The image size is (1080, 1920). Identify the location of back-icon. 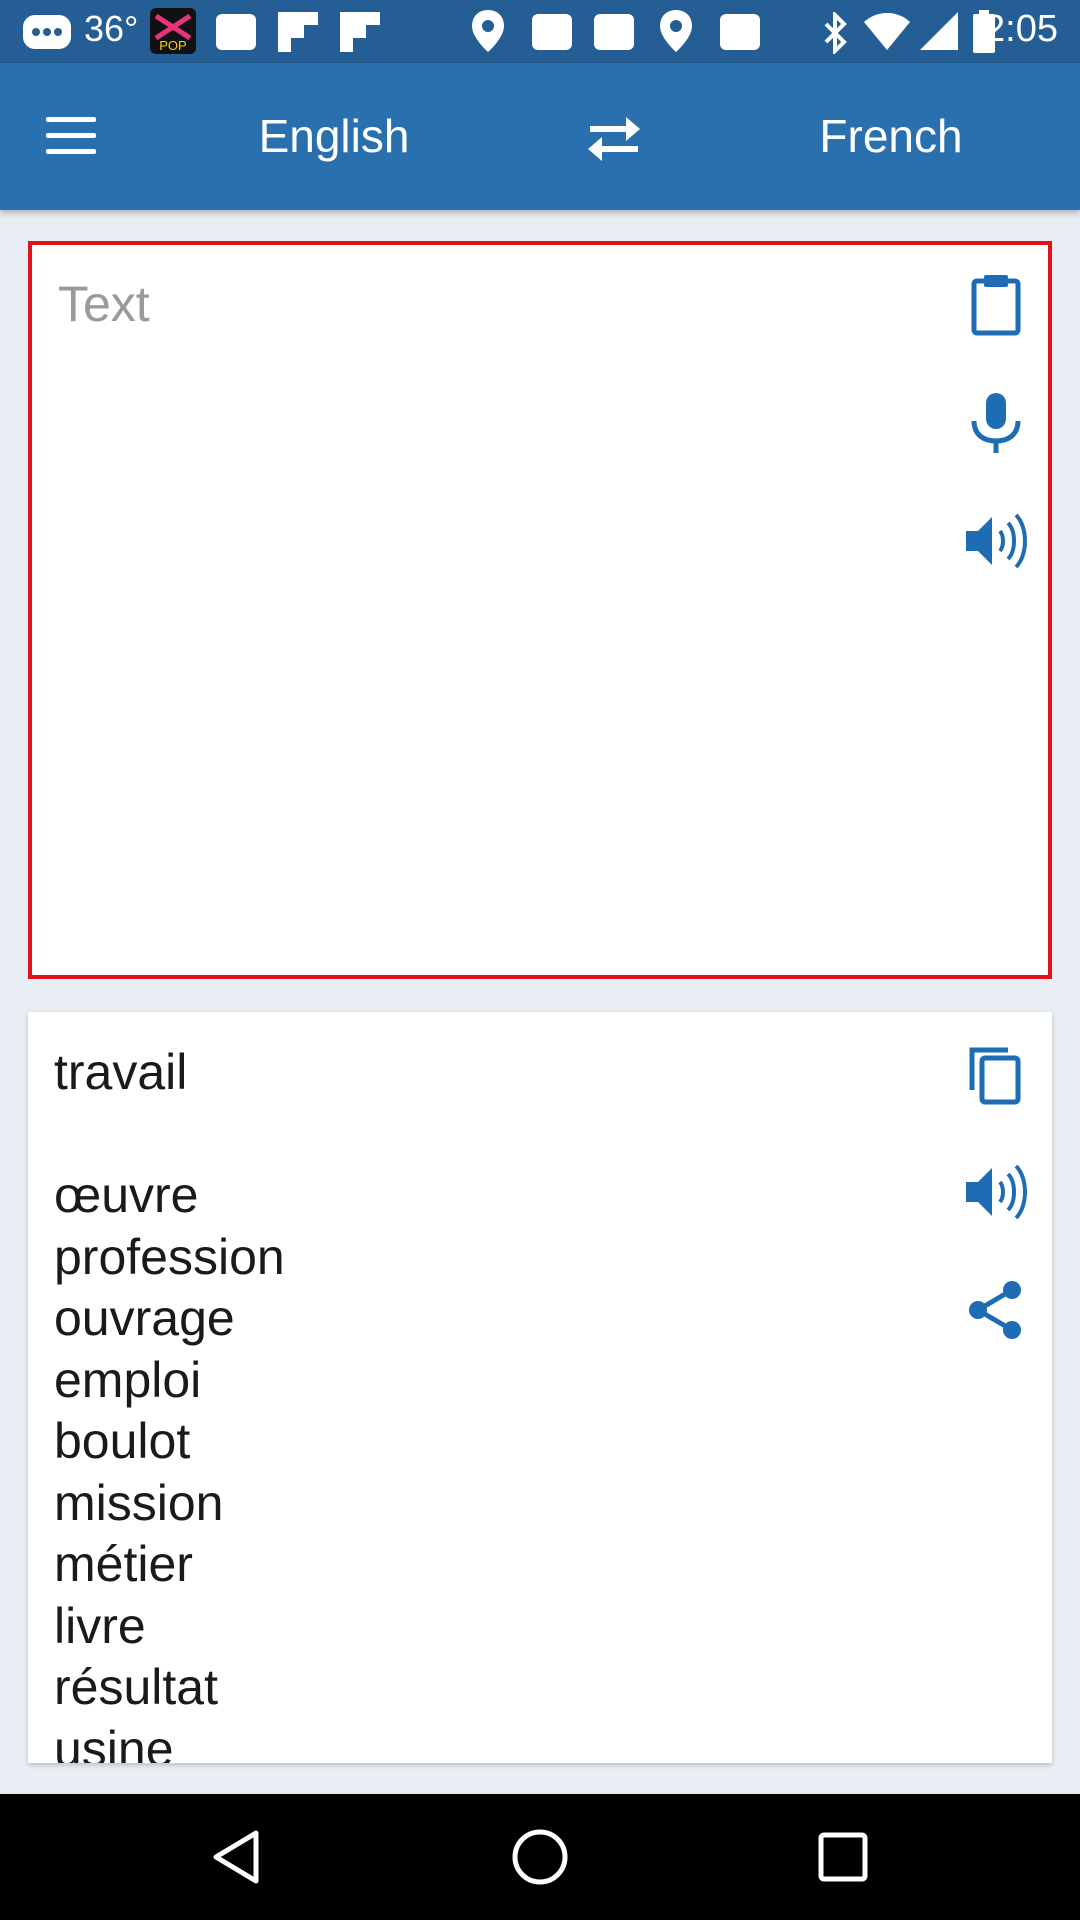
(238, 1857).